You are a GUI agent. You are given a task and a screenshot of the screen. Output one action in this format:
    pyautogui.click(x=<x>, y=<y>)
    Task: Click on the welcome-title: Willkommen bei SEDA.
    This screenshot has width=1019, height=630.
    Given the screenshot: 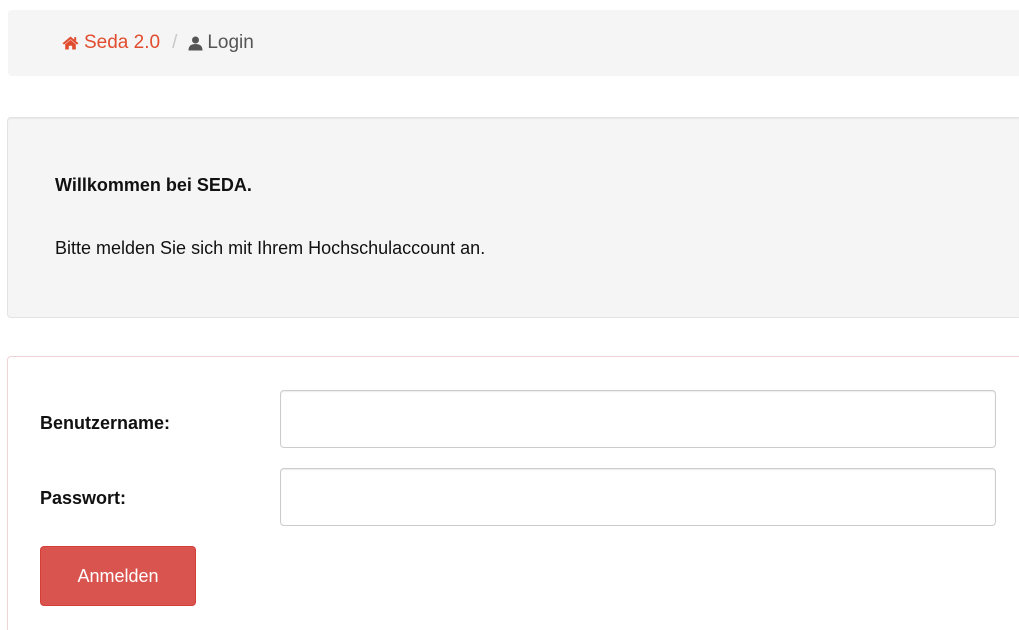 What is the action you would take?
    pyautogui.click(x=153, y=185)
    